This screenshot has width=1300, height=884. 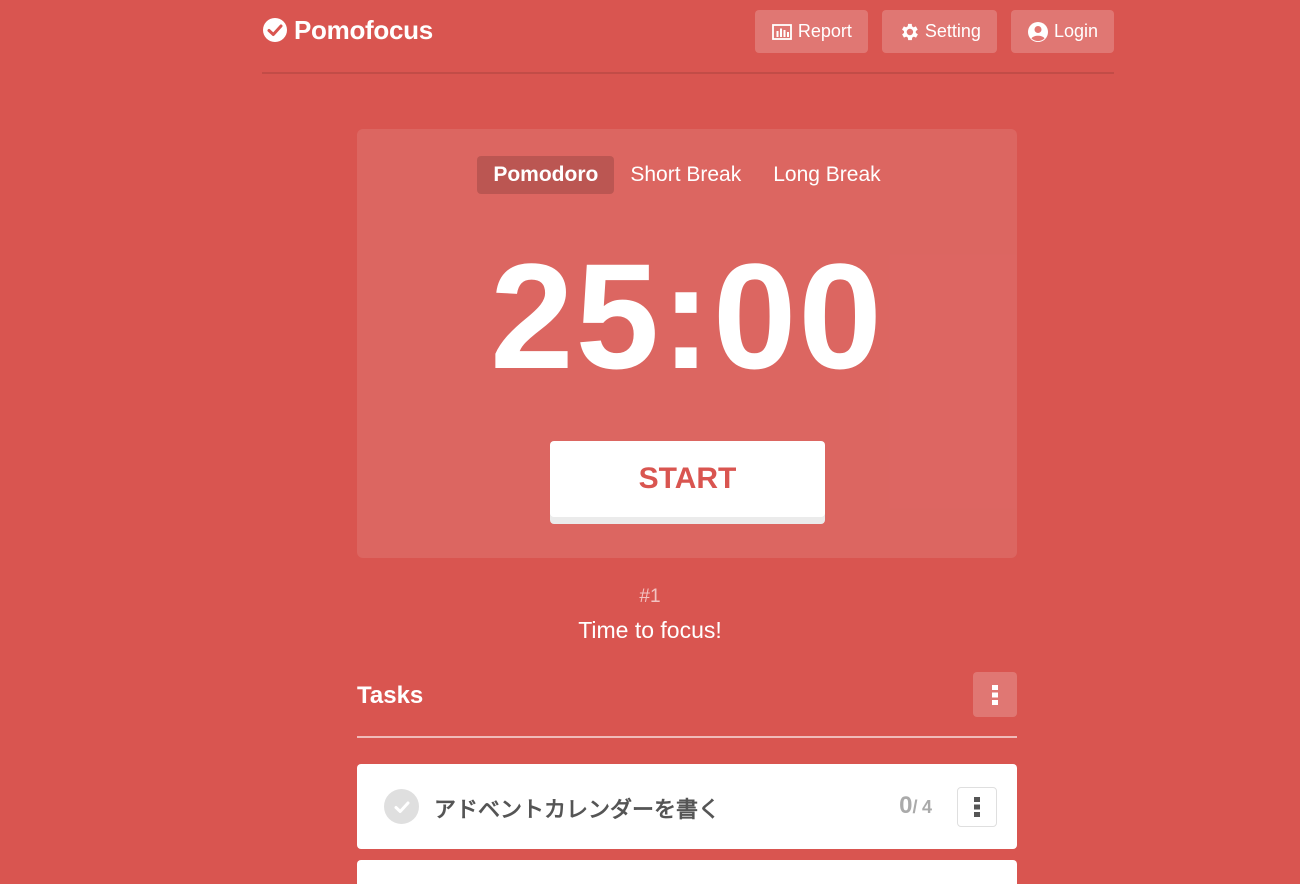 I want to click on tasks-header: Tasks, so click(x=687, y=705).